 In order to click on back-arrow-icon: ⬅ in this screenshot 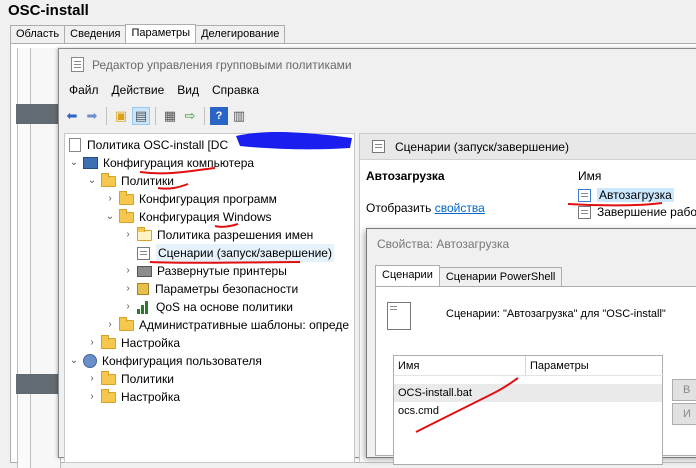, I will do `click(72, 116)`.